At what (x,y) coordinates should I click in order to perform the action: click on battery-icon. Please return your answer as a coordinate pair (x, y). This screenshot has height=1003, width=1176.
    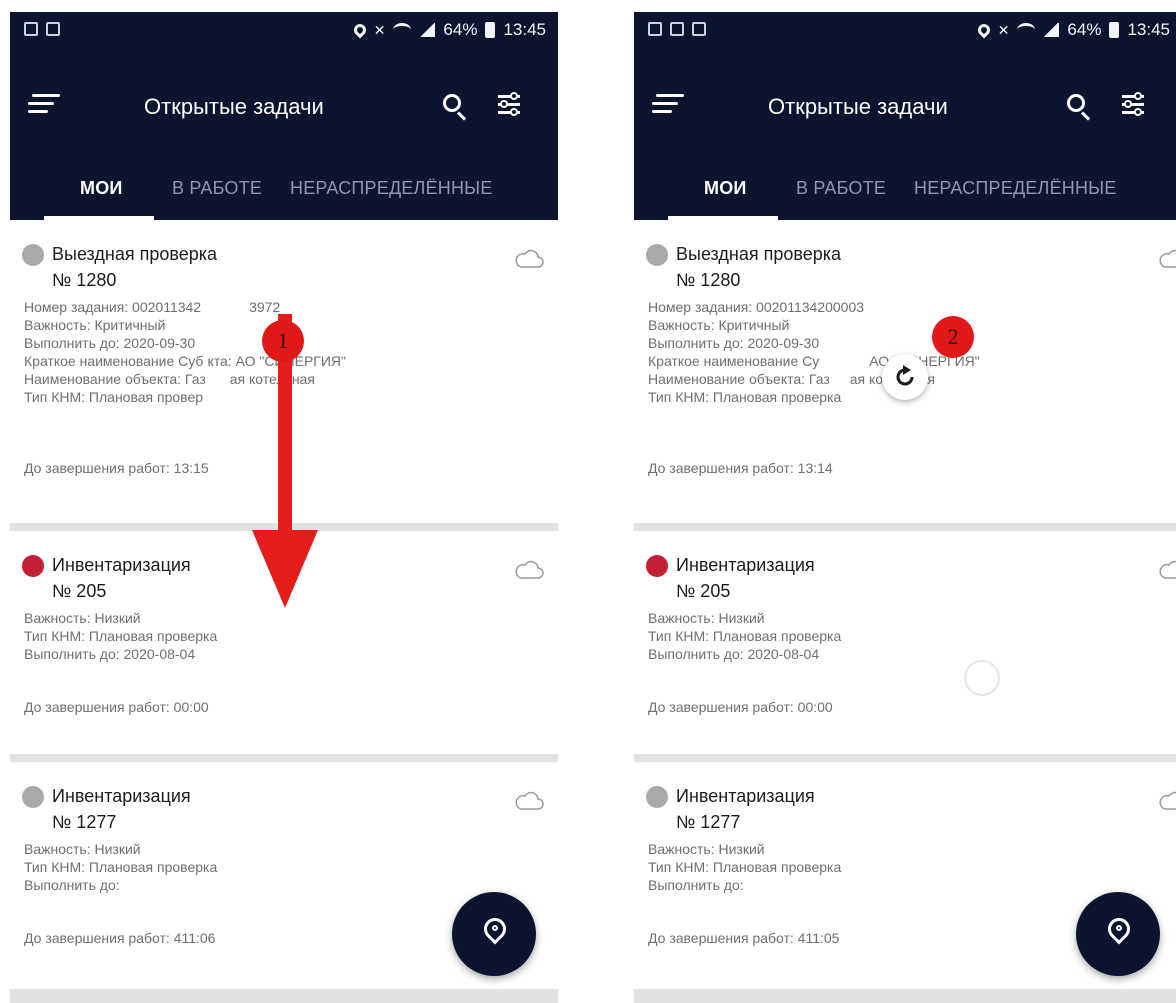
    Looking at the image, I should click on (490, 30).